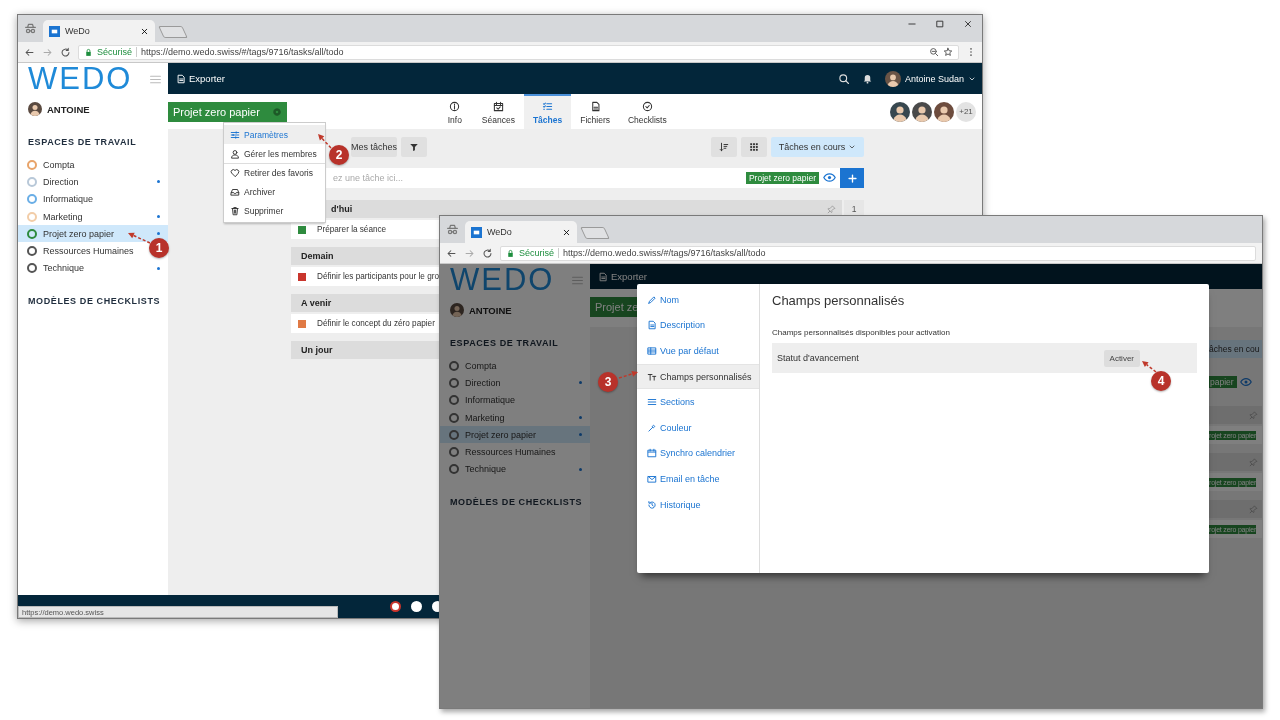 The width and height of the screenshot is (1280, 720). Describe the element at coordinates (365, 256) in the screenshot. I see `section-header: Demain` at that location.